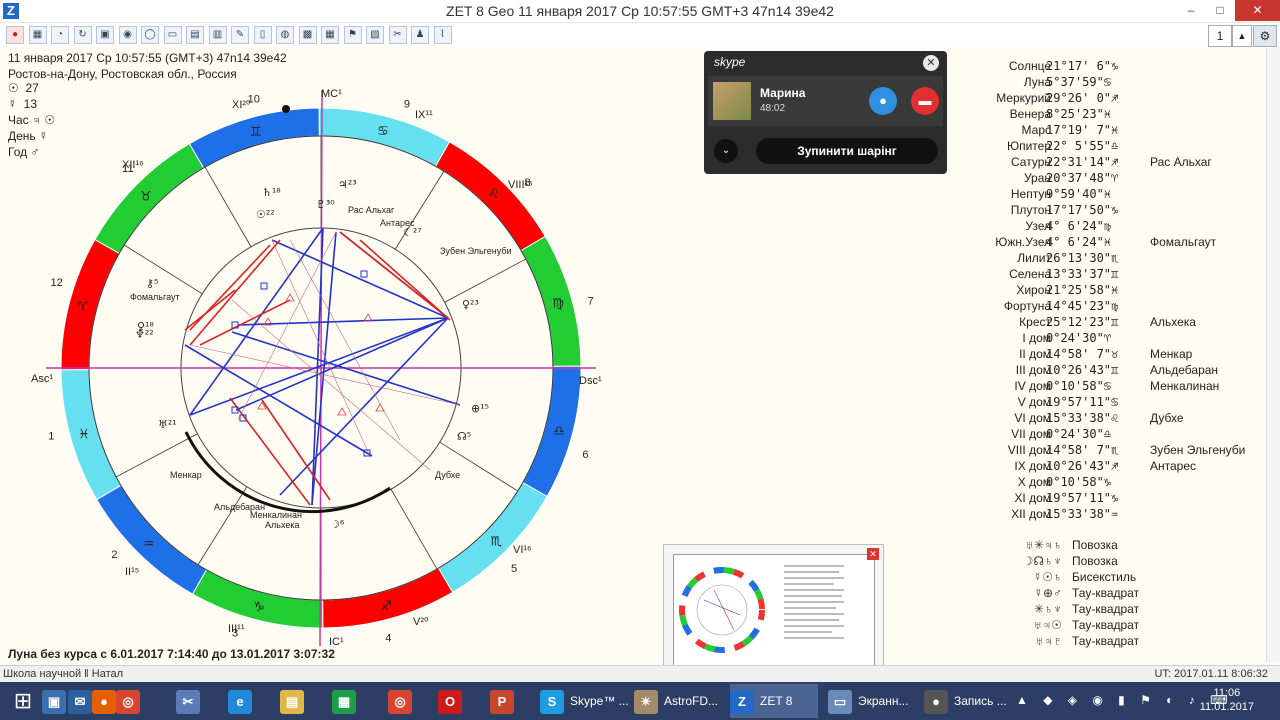 Image resolution: width=1280 pixels, height=720 pixels. What do you see at coordinates (82, 35) in the screenshot?
I see `refresh-icon: ↻` at bounding box center [82, 35].